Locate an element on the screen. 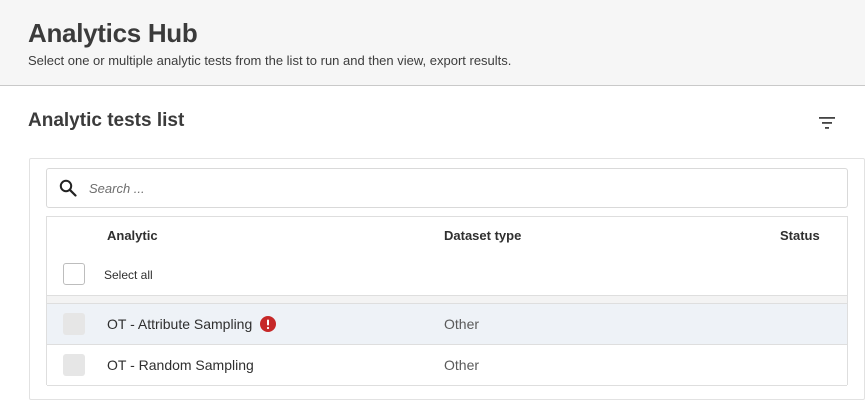  section-title: Analytic tests list is located at coordinates (106, 120).